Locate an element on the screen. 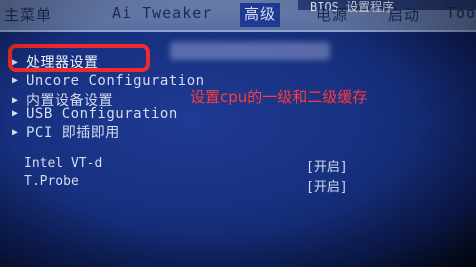 This screenshot has height=267, width=476. submenu-item-usb-configuration: ▶ USB Configuration is located at coordinates (95, 114).